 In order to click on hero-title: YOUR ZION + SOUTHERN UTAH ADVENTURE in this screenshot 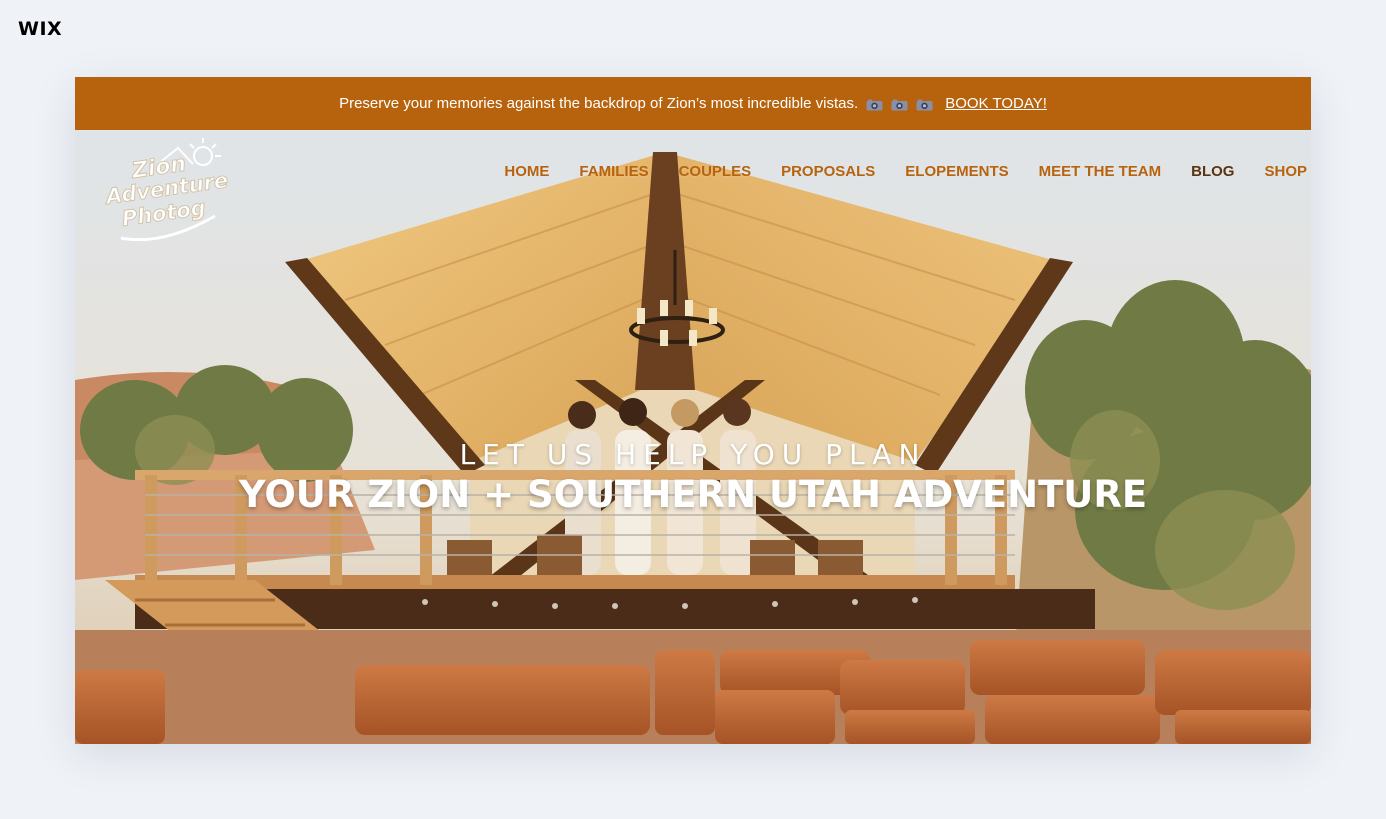, I will do `click(693, 494)`.